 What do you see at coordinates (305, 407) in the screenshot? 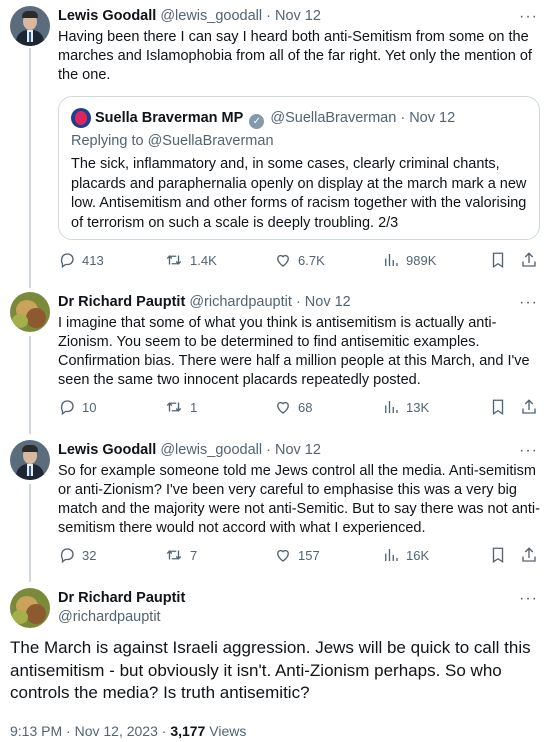
I see `like-count: 68` at bounding box center [305, 407].